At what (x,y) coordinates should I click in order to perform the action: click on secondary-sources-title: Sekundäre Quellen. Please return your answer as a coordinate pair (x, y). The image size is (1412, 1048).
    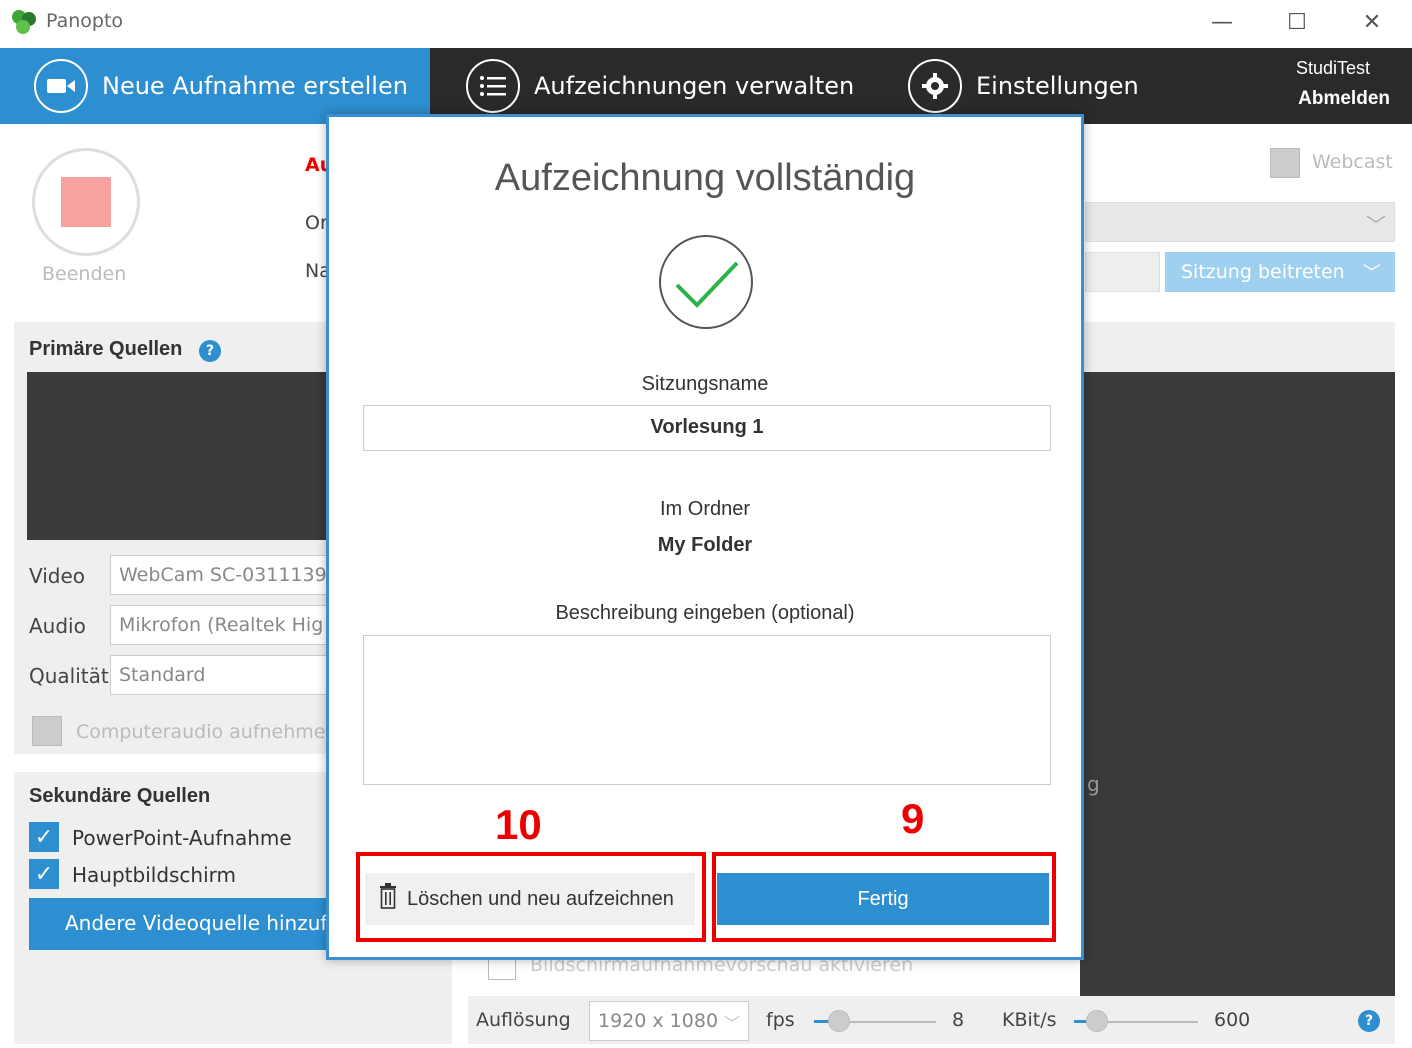
    Looking at the image, I should click on (120, 796).